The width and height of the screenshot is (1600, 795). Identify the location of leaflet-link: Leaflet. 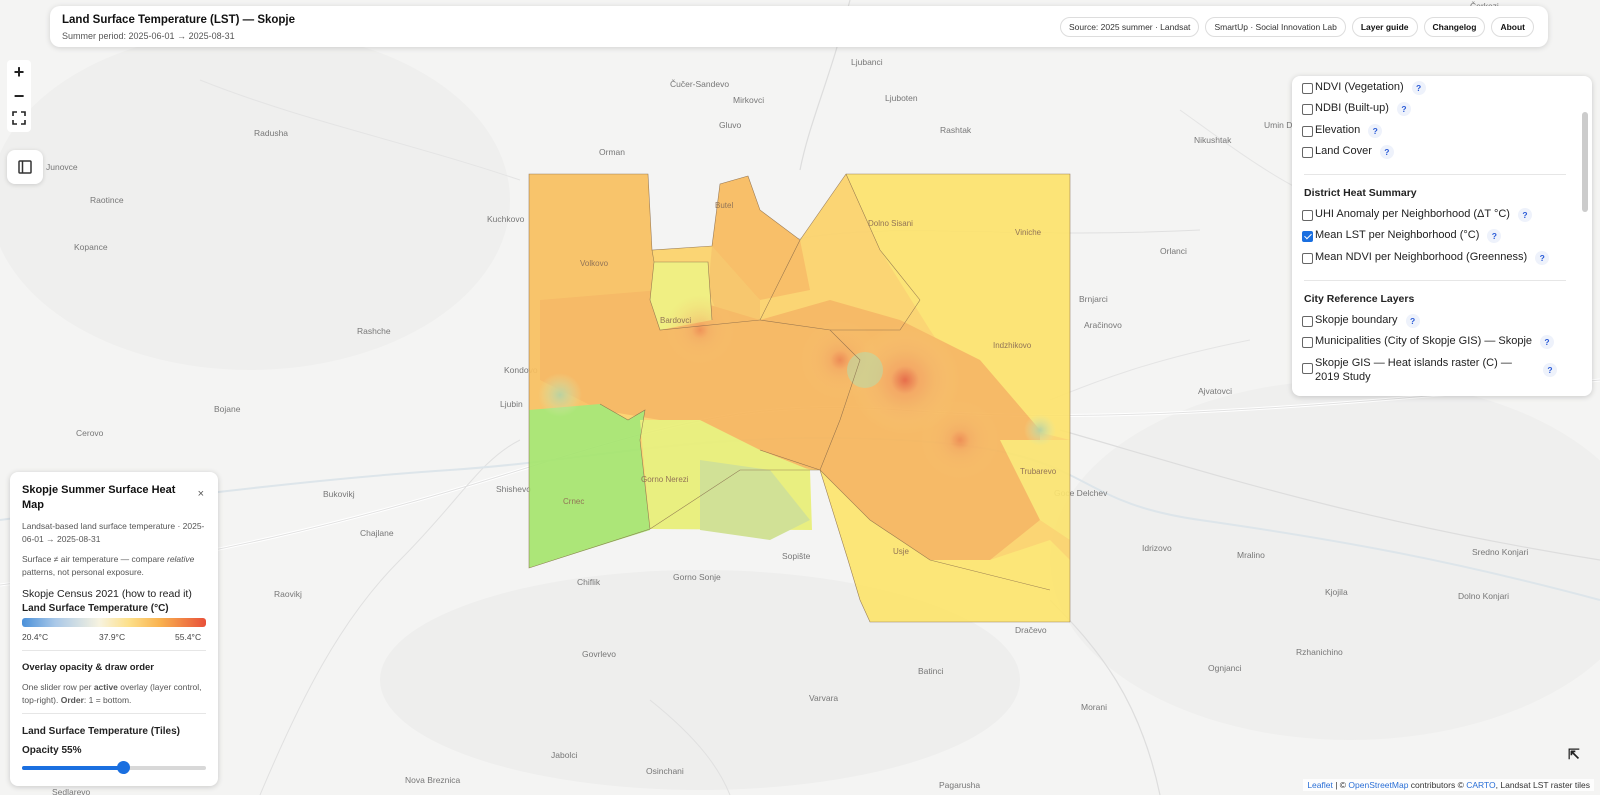
(1320, 785).